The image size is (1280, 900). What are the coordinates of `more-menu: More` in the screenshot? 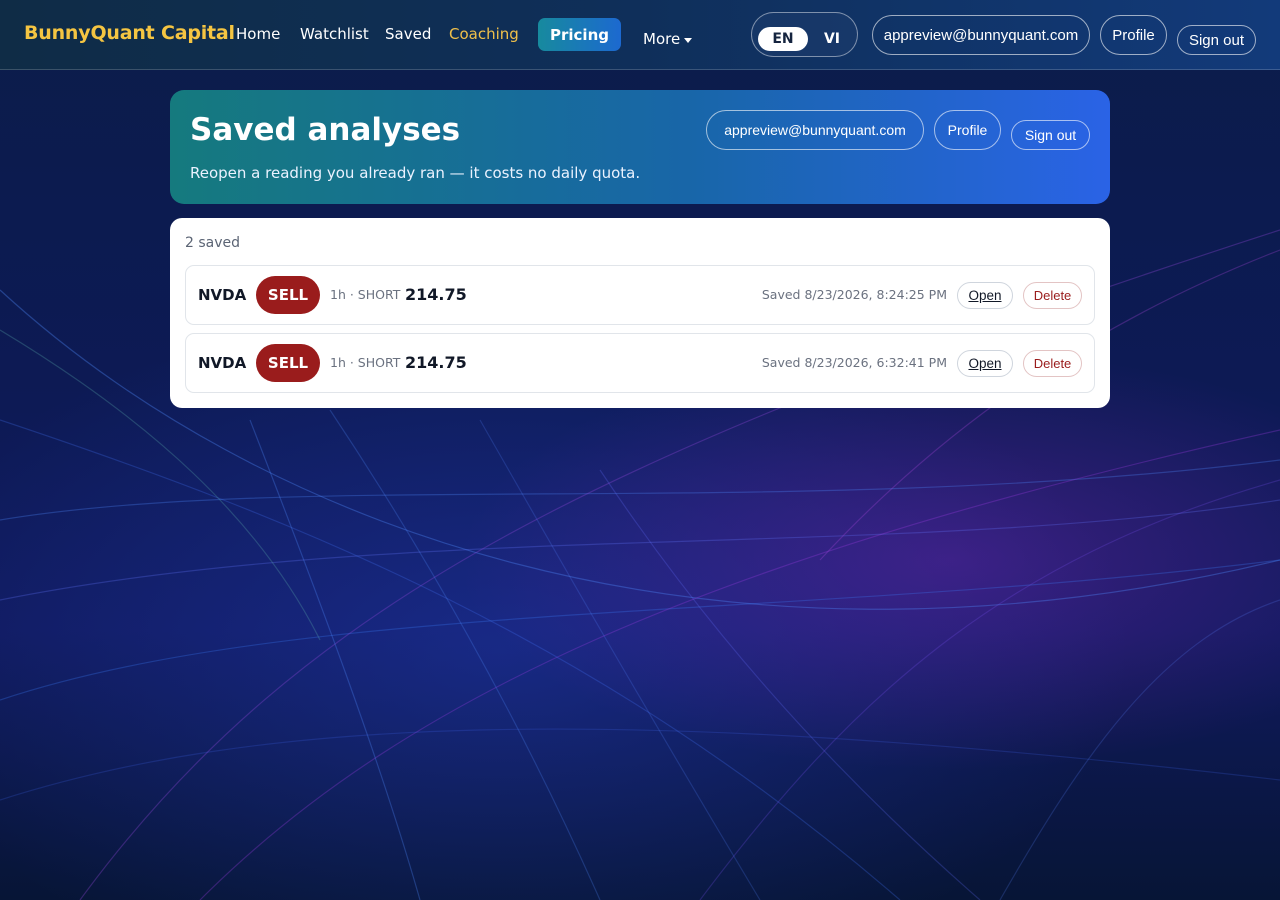 It's located at (668, 39).